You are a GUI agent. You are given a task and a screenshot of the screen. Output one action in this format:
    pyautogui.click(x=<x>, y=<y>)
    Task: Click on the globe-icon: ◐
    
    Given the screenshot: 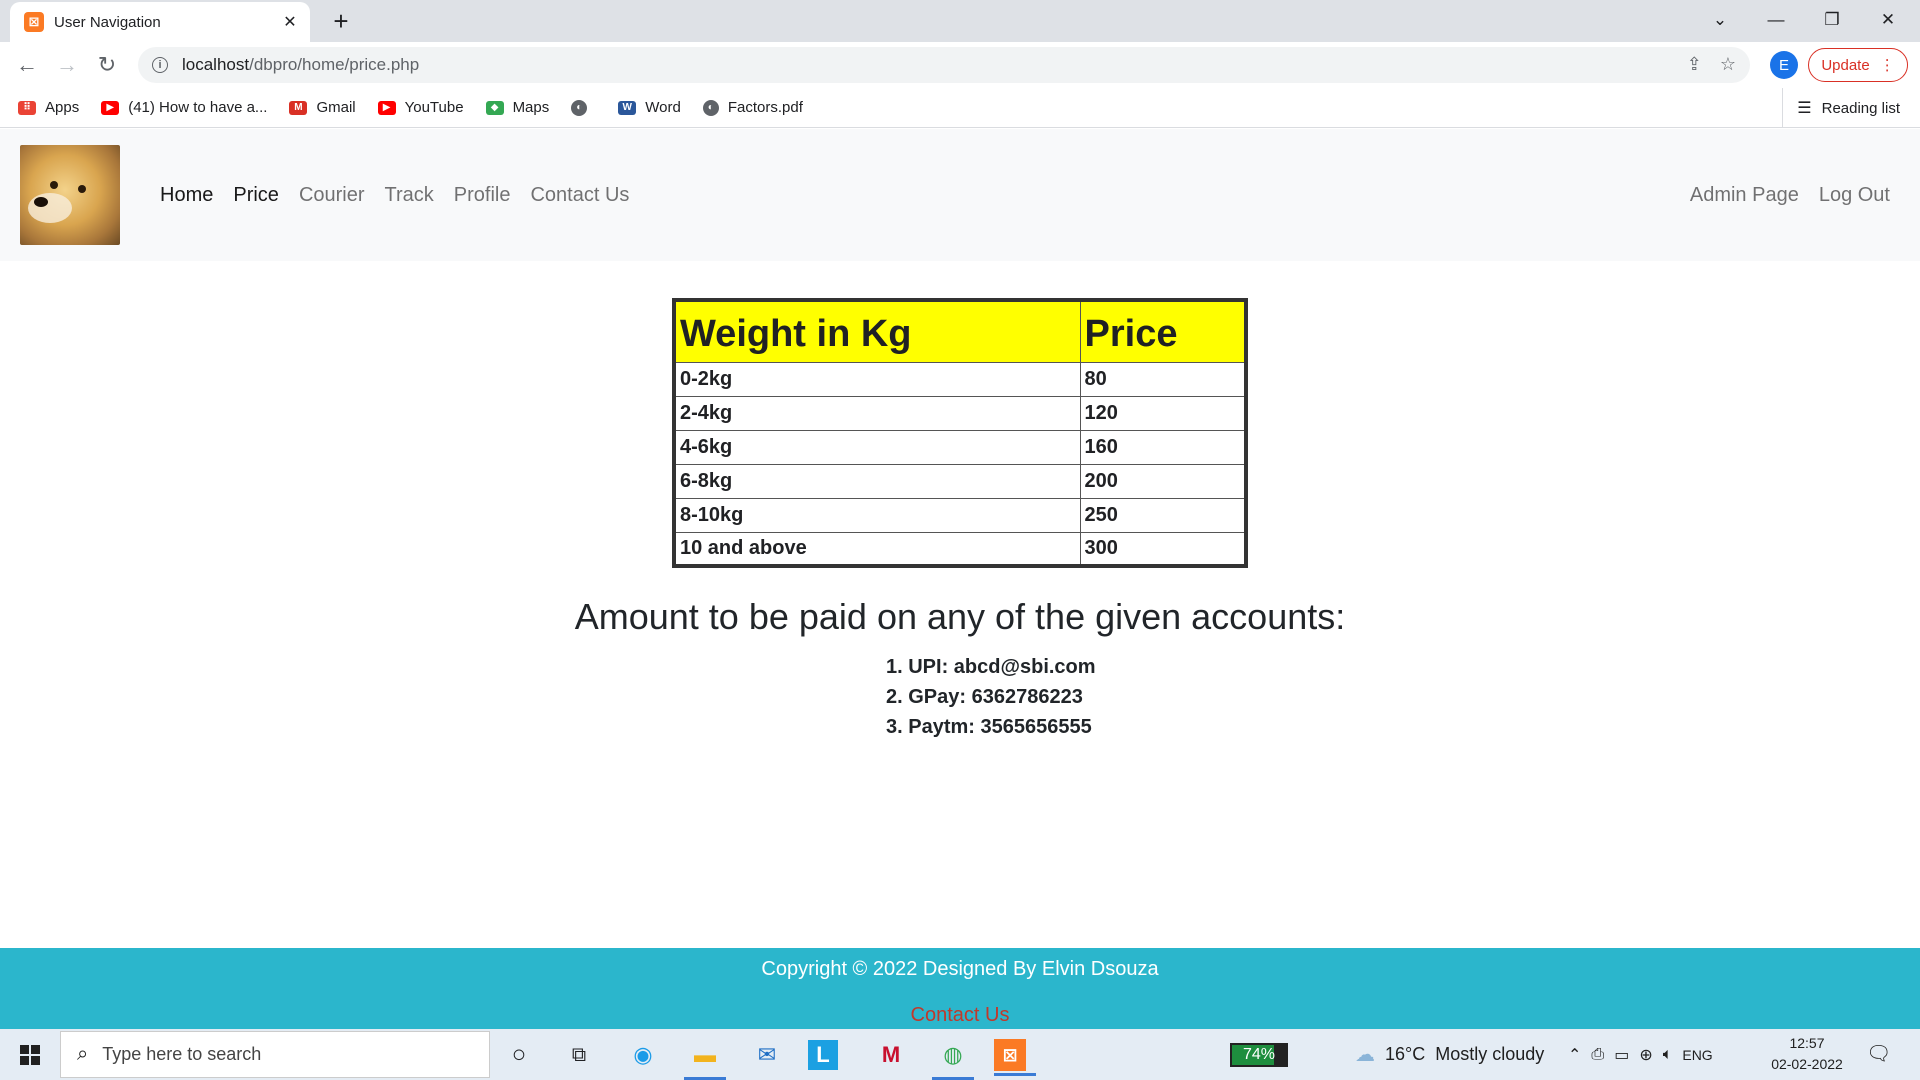 What is the action you would take?
    pyautogui.click(x=710, y=107)
    